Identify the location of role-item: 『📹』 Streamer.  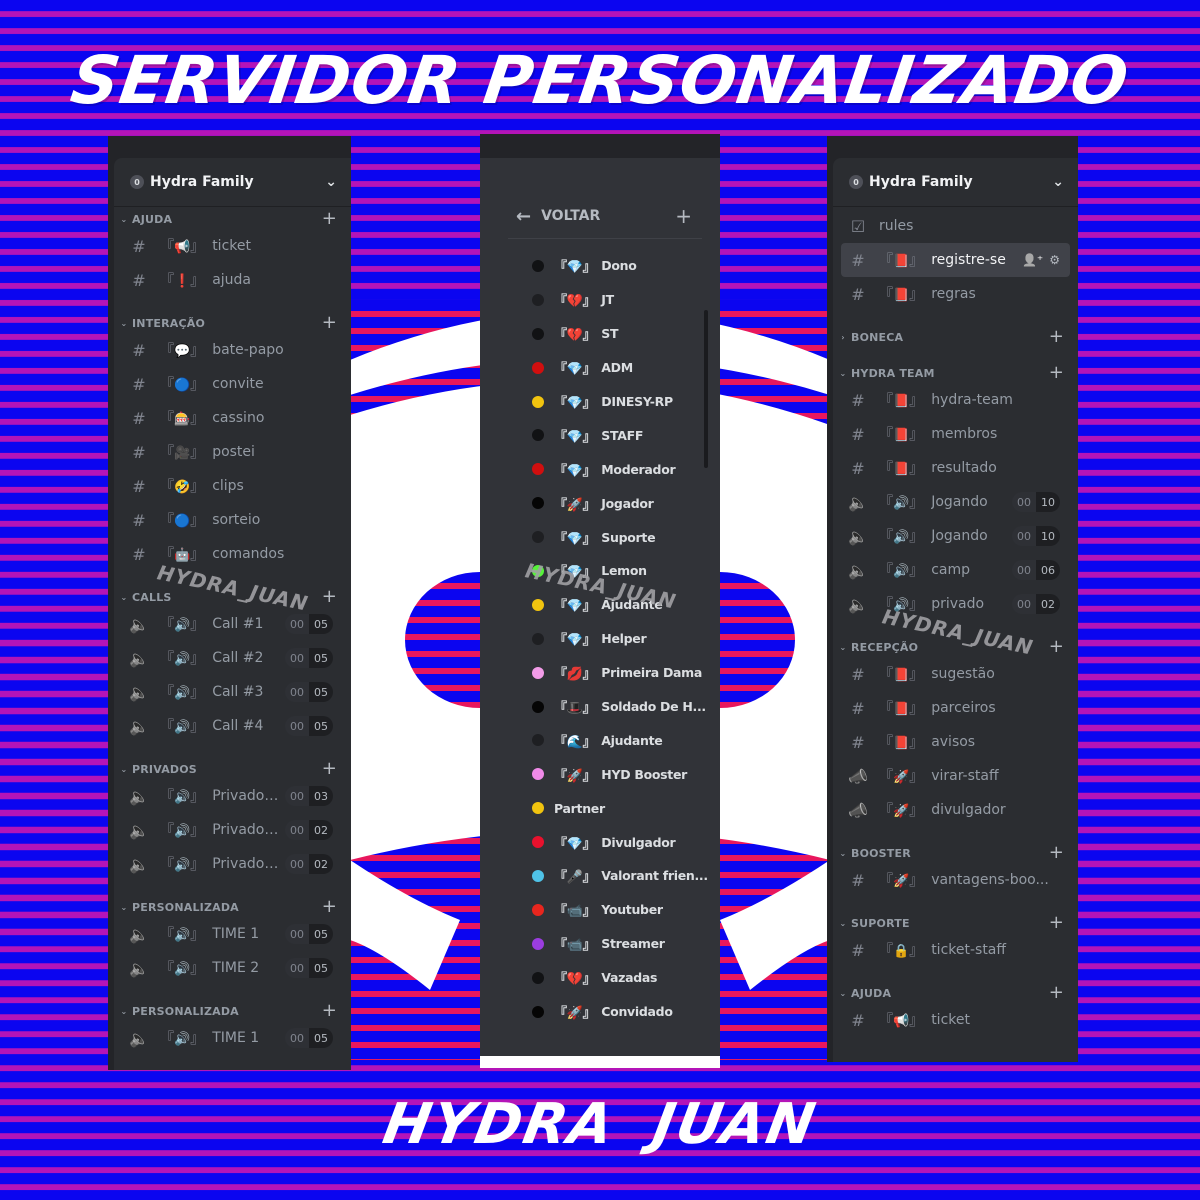
(600, 944).